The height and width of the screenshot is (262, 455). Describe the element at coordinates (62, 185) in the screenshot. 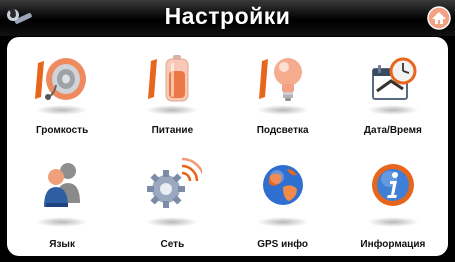

I see `people-icon` at that location.